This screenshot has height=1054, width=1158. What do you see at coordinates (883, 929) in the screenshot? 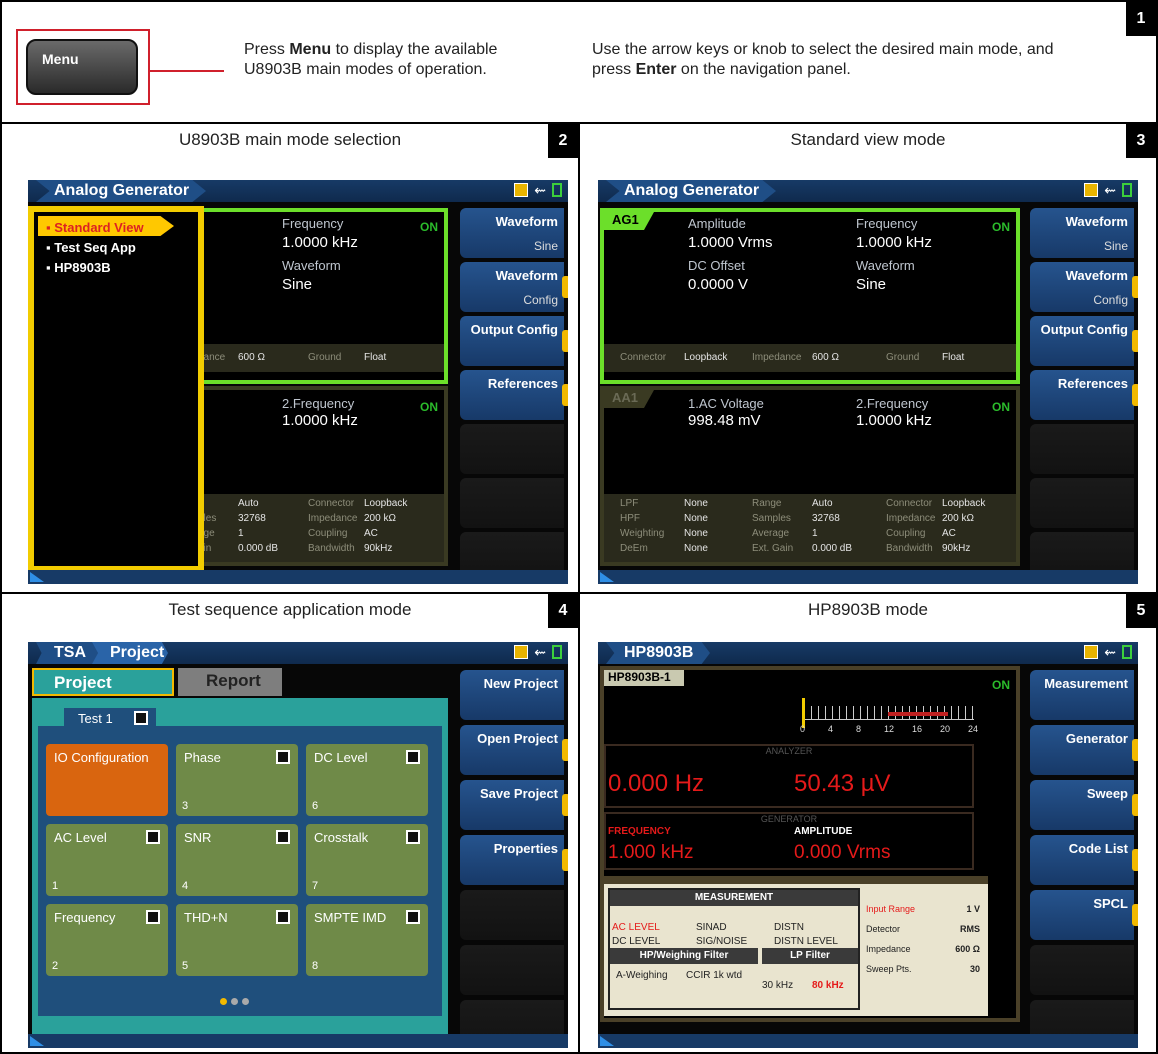
I see `info-label: Detector` at bounding box center [883, 929].